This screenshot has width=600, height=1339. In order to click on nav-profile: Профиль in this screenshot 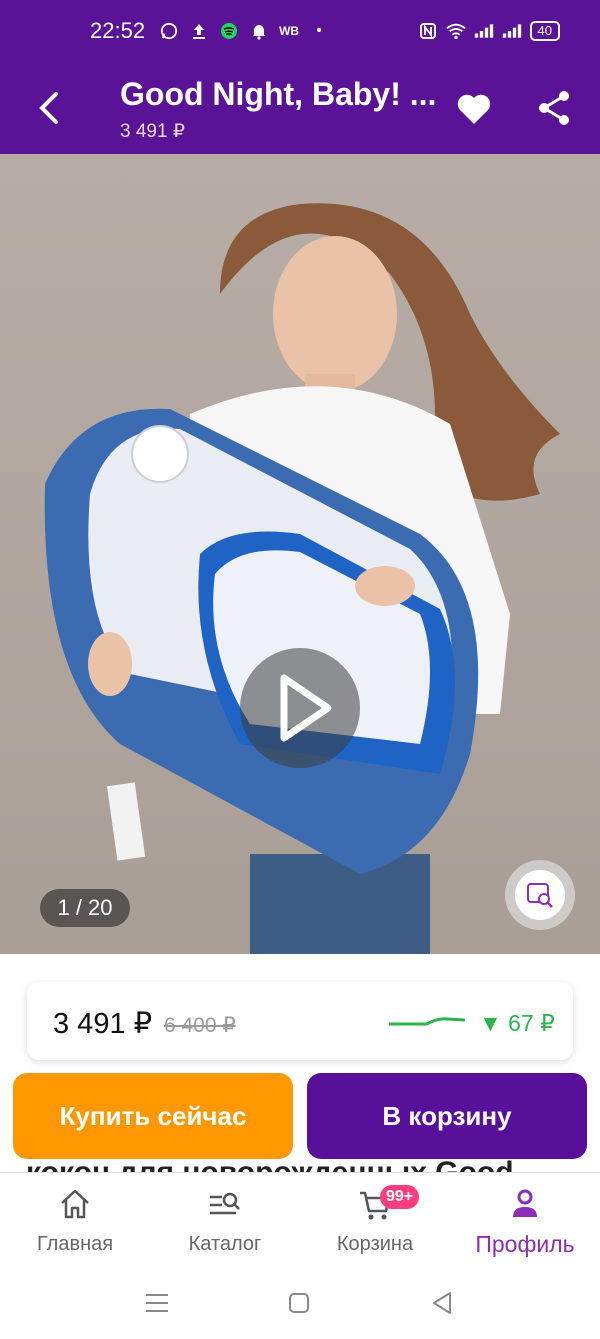, I will do `click(525, 1222)`.